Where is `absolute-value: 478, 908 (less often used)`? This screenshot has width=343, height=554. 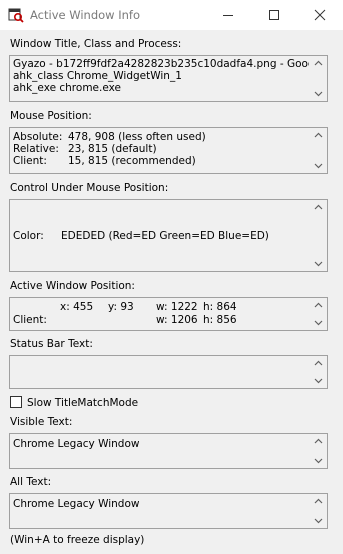 absolute-value: 478, 908 (less often used) is located at coordinates (137, 137).